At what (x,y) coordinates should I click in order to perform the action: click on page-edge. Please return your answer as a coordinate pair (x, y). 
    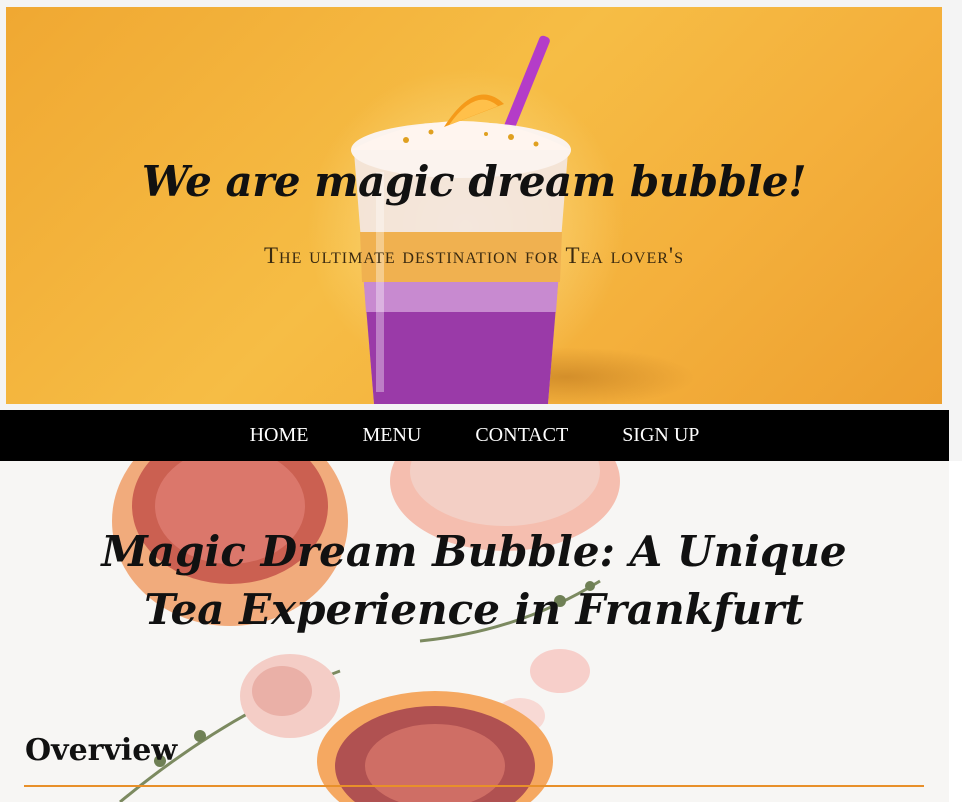
    Looking at the image, I should click on (955, 631).